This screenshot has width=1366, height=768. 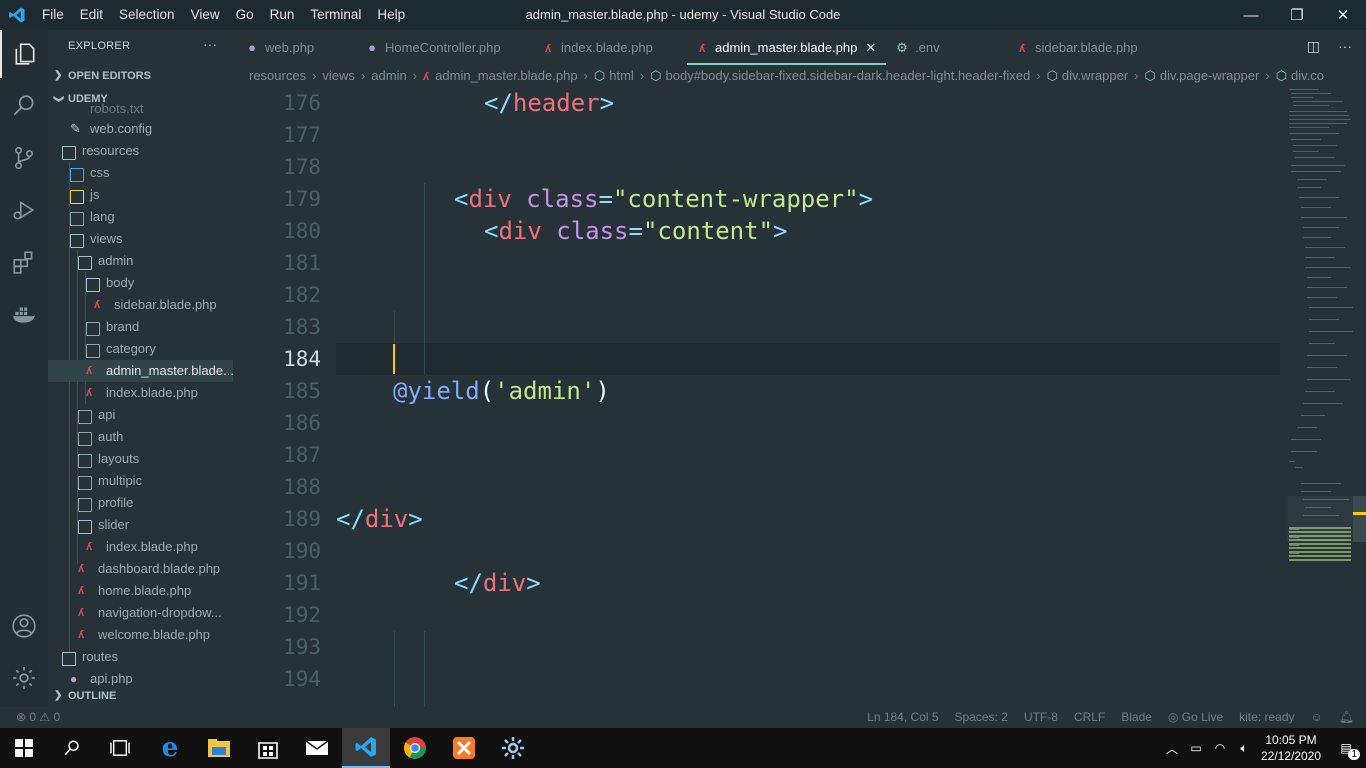 I want to click on tree-item-sidebar-blade: ʎ sidebar.blade.php, so click(x=140, y=305).